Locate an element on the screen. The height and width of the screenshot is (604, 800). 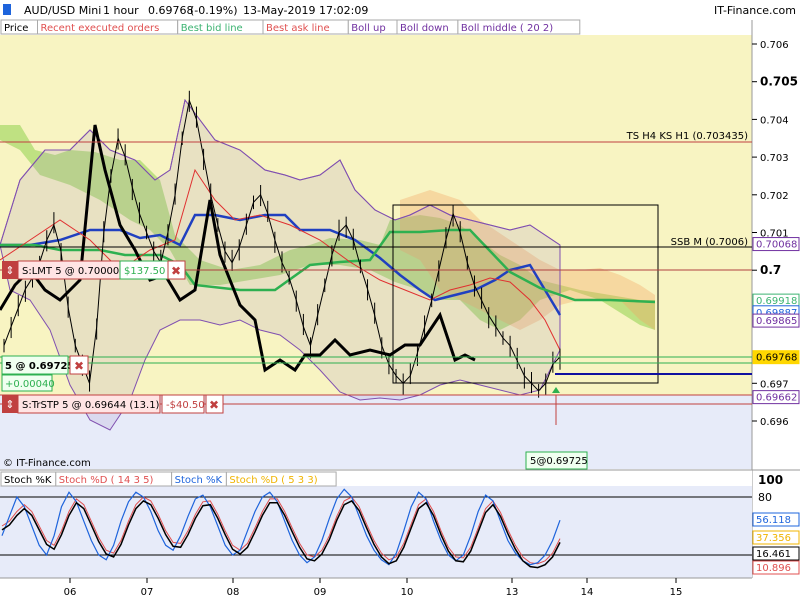
stoch-badges: 56.118 37.356 16.461 10.896 is located at coordinates (776, 543).